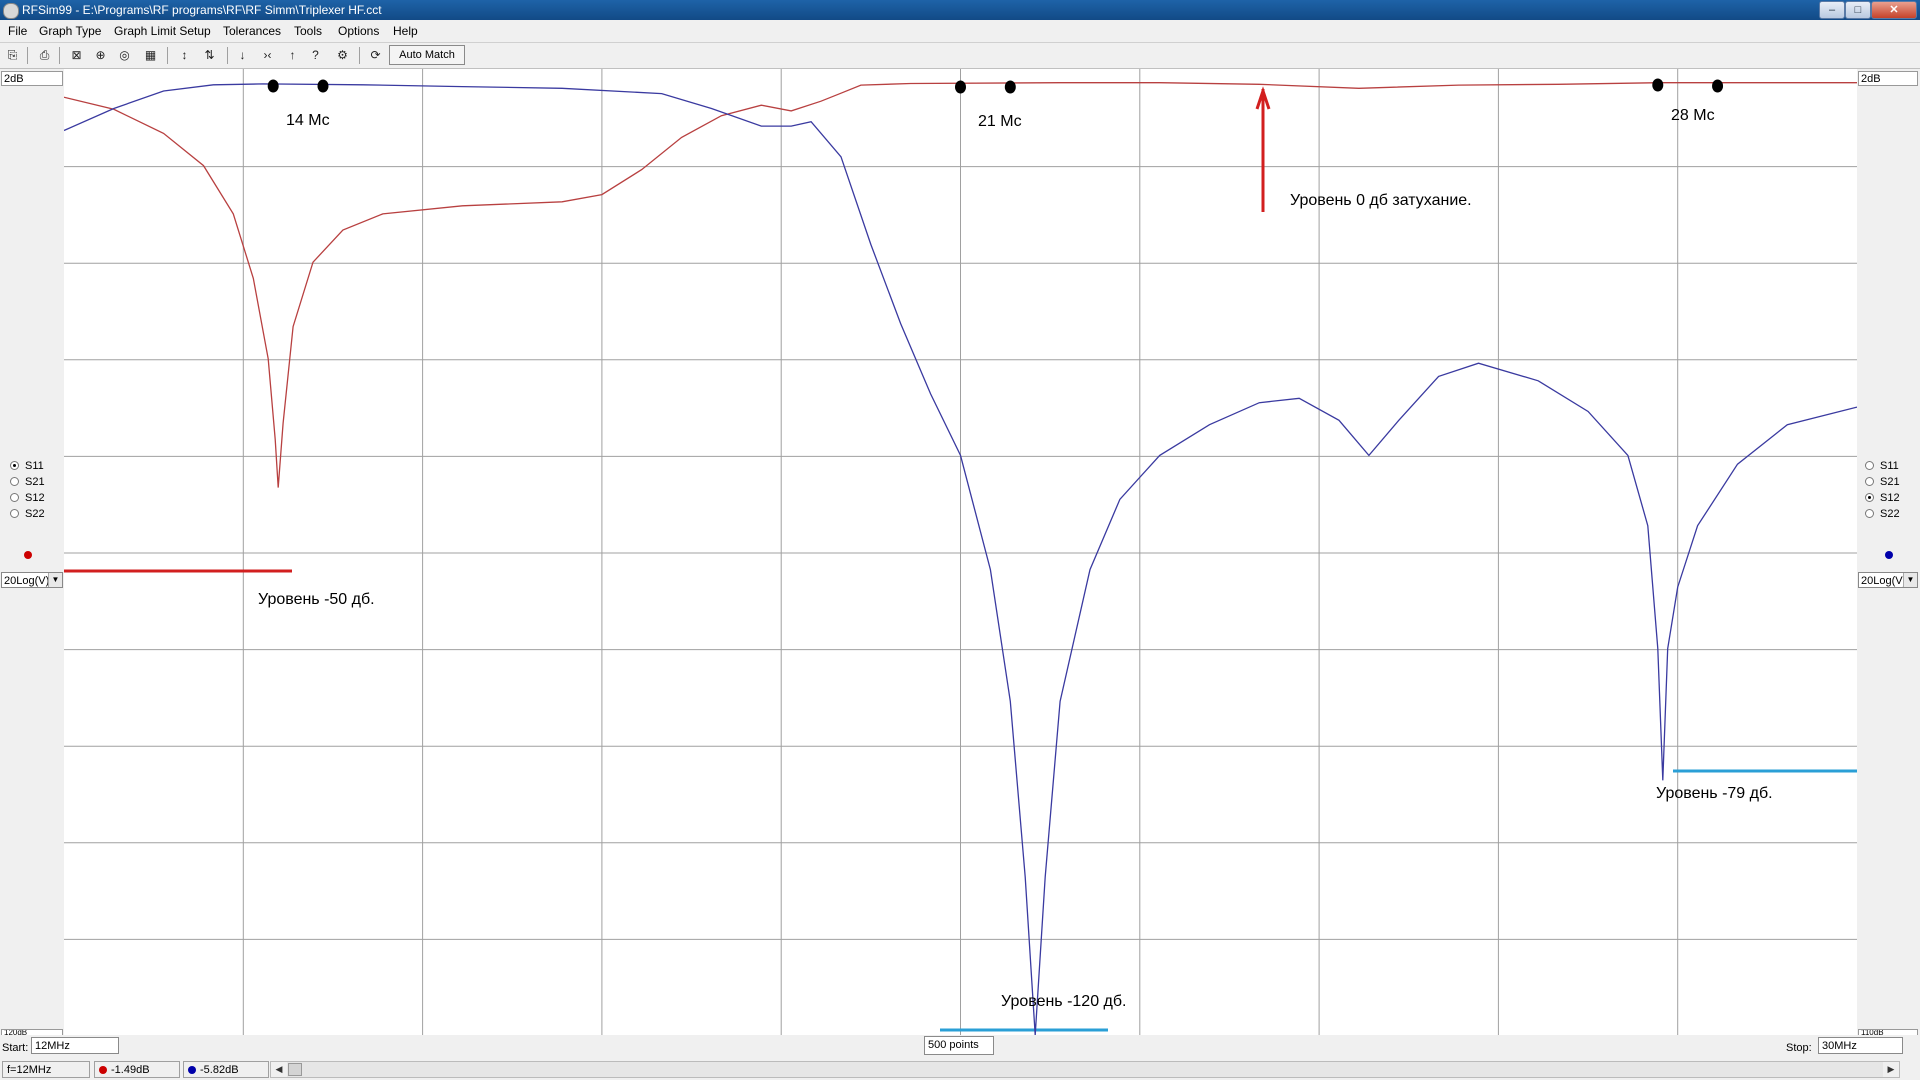 The image size is (1920, 1080). I want to click on right-radio-s12: S12, so click(1890, 498).